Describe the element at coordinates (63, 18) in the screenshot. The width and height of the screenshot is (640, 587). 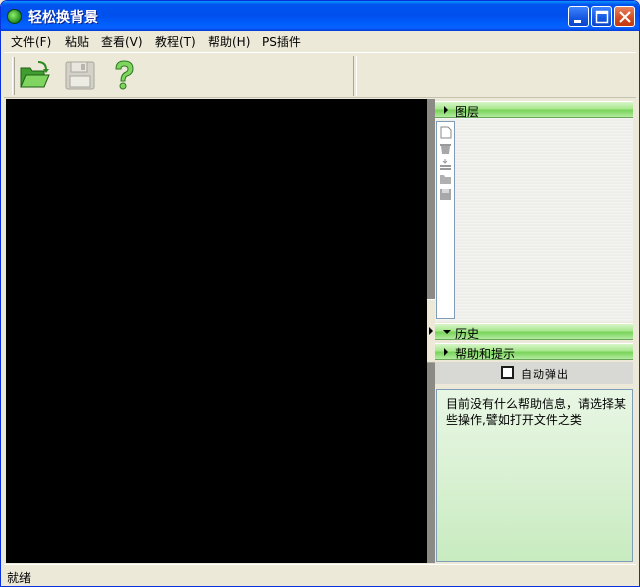
I see `window-title: 轻松换背景` at that location.